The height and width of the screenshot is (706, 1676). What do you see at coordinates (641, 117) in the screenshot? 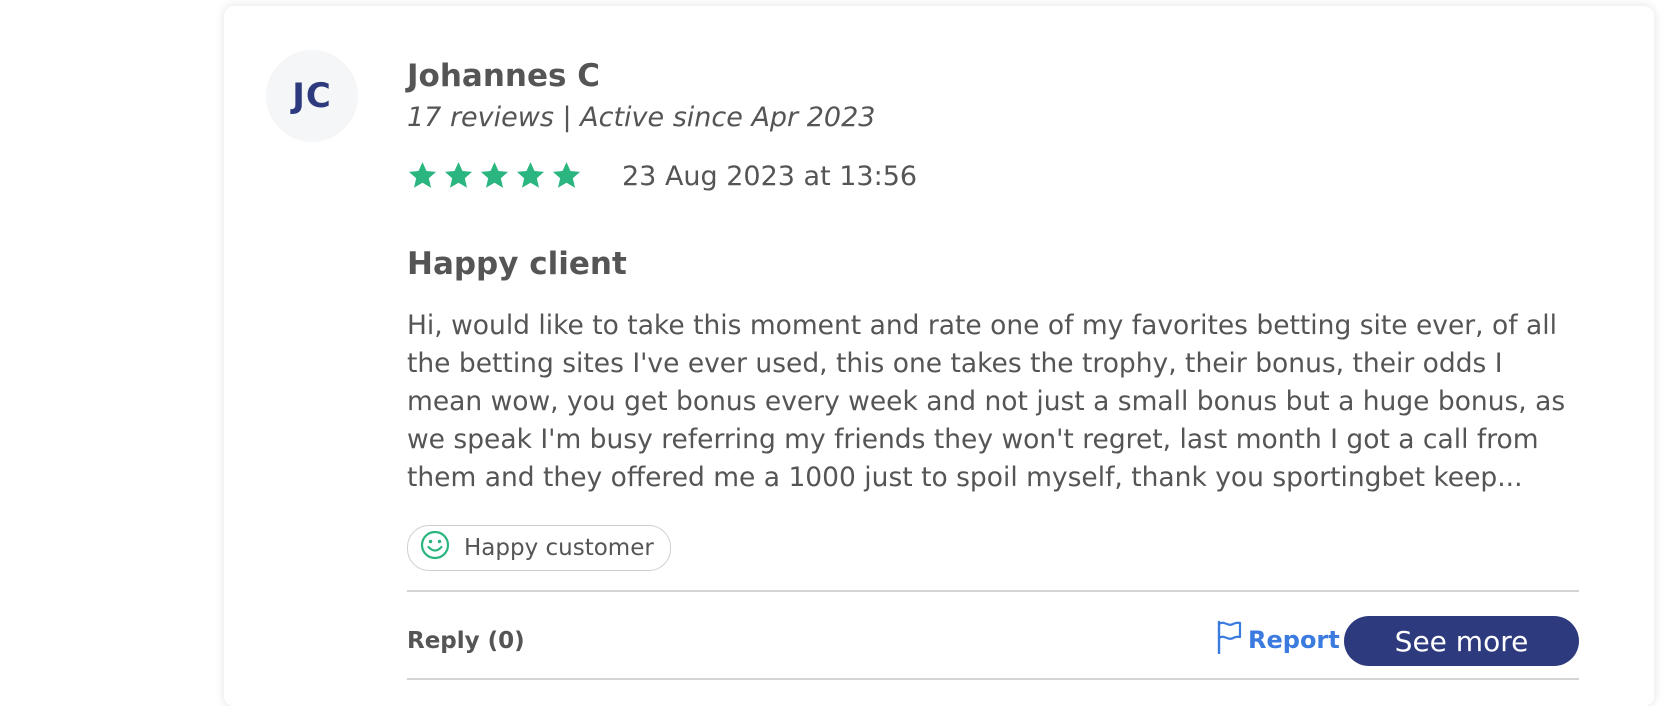
I see `author-meta: 17 reviews | Active since Apr 2023` at bounding box center [641, 117].